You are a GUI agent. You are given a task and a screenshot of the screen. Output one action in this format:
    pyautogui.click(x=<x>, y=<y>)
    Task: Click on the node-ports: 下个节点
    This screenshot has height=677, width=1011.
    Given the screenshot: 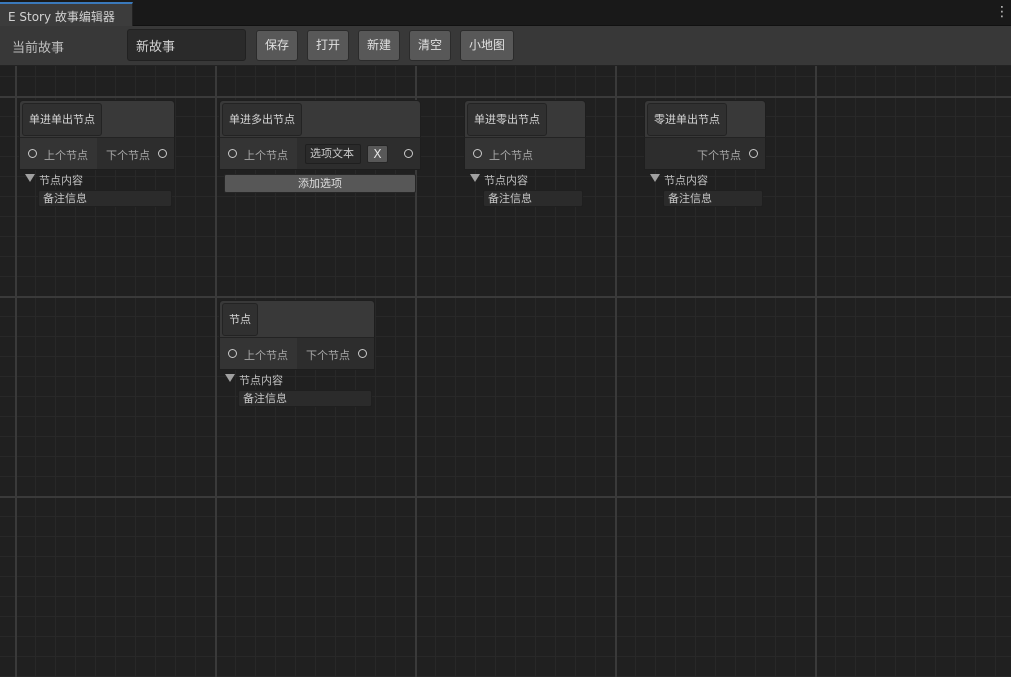 What is the action you would take?
    pyautogui.click(x=705, y=153)
    